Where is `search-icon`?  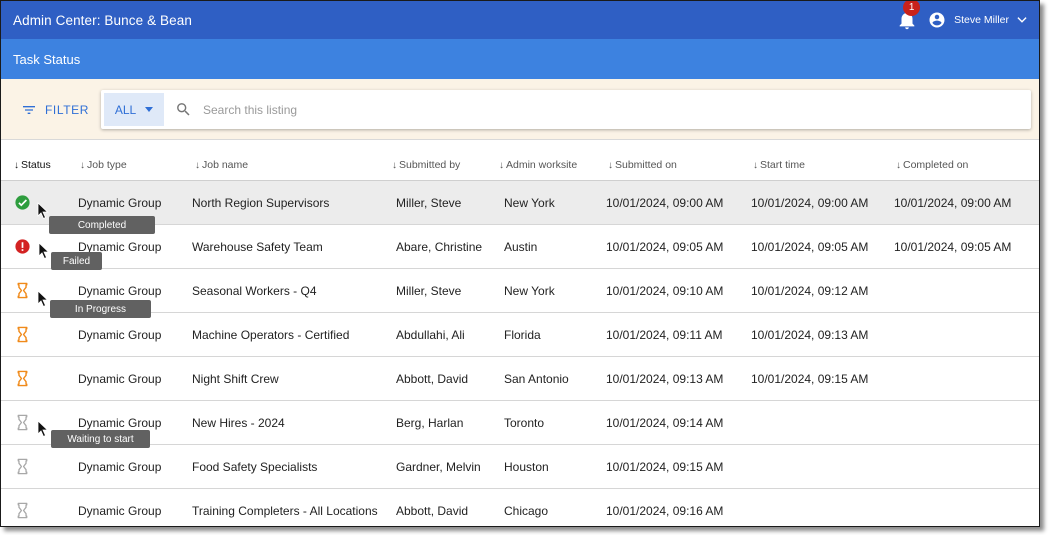 search-icon is located at coordinates (183, 109).